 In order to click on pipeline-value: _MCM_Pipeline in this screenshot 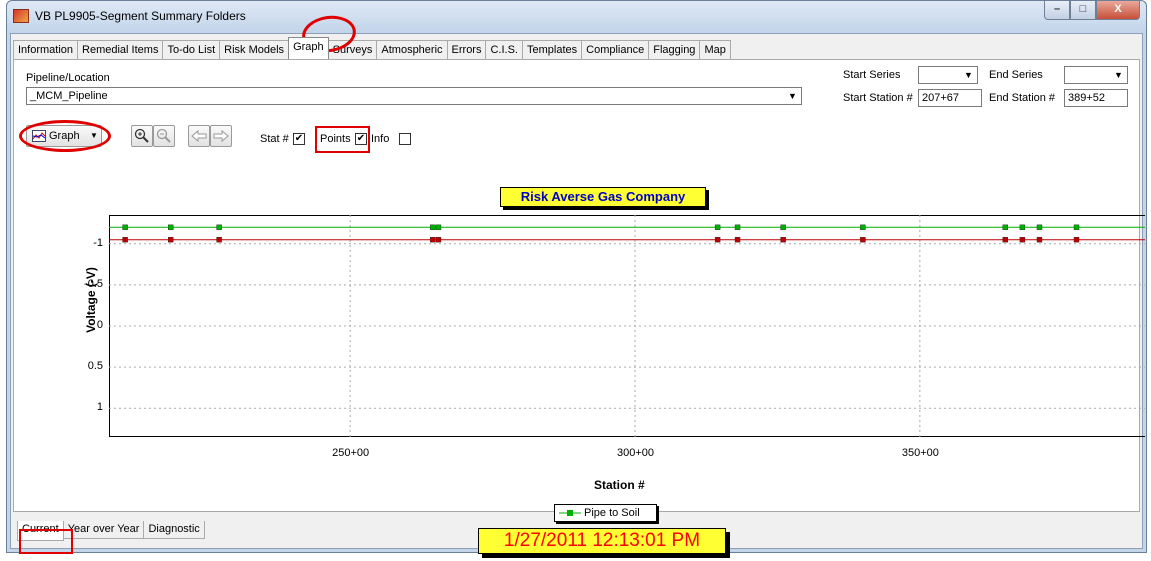, I will do `click(69, 96)`.